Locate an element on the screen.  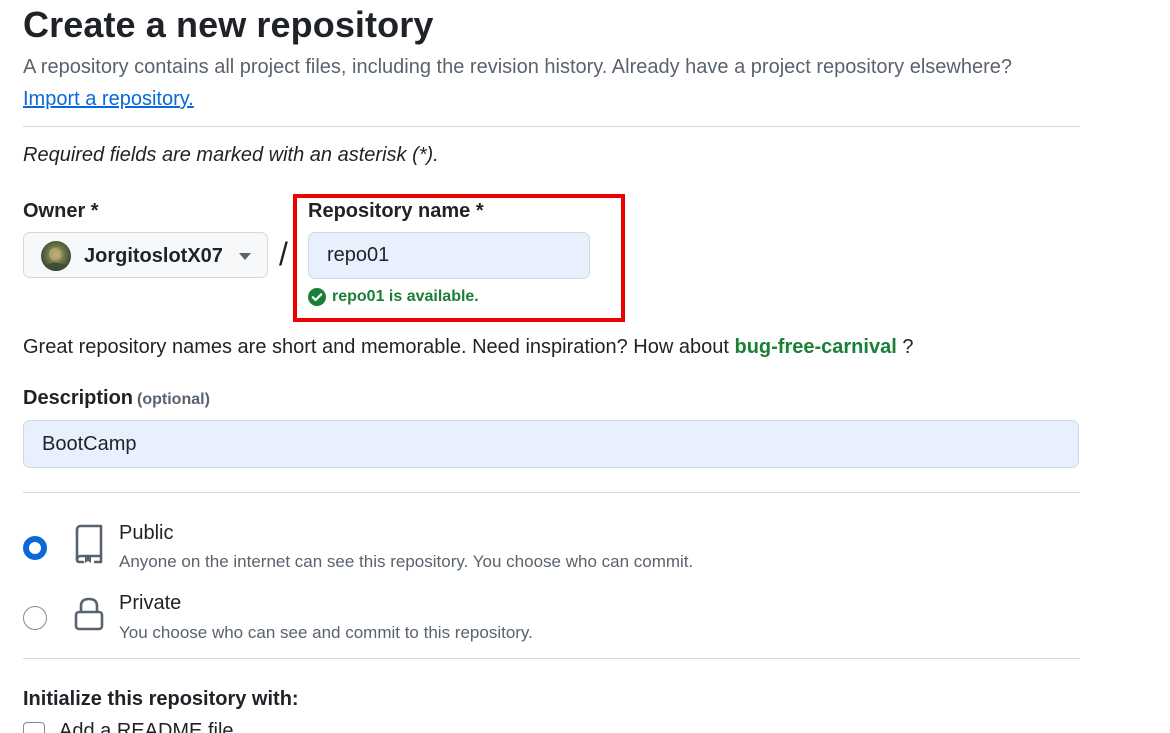
name-hint-suffix: ? is located at coordinates (908, 347).